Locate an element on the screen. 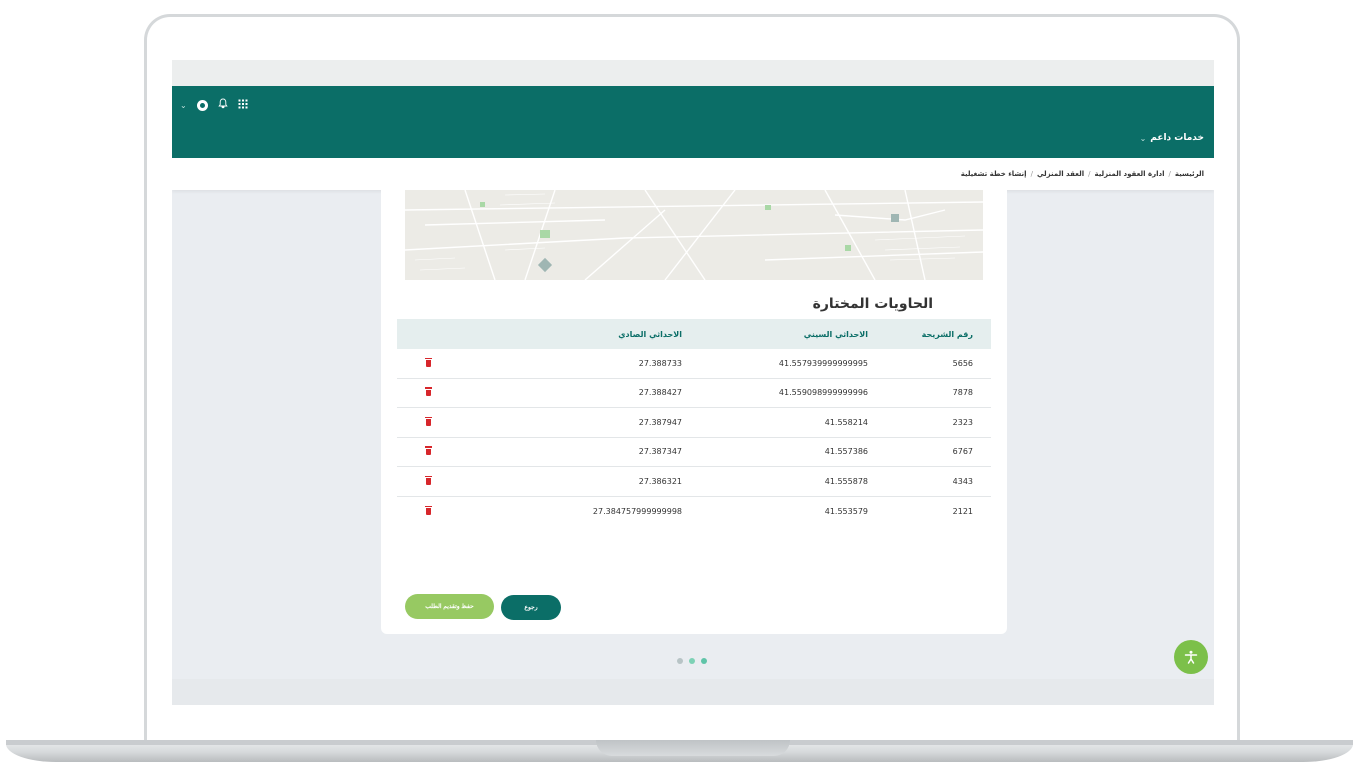 The height and width of the screenshot is (775, 1359). cell-y-coord: 27.386321 is located at coordinates (660, 481).